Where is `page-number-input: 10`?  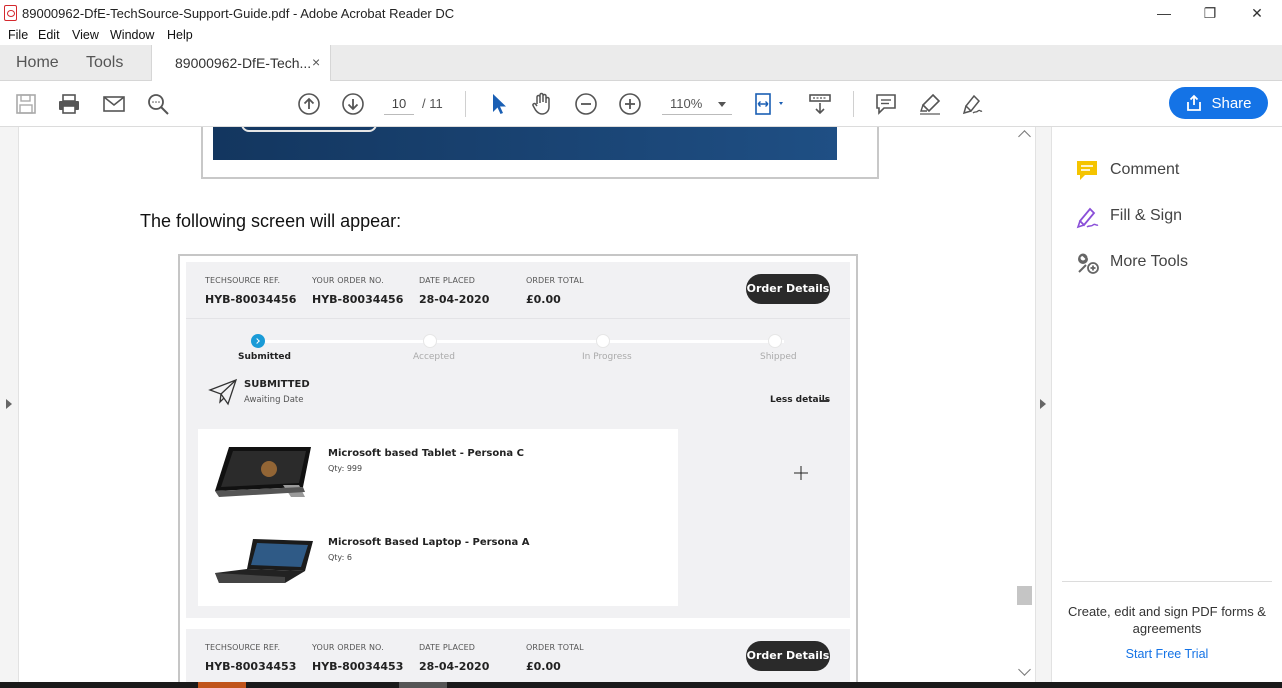
page-number-input: 10 is located at coordinates (399, 104).